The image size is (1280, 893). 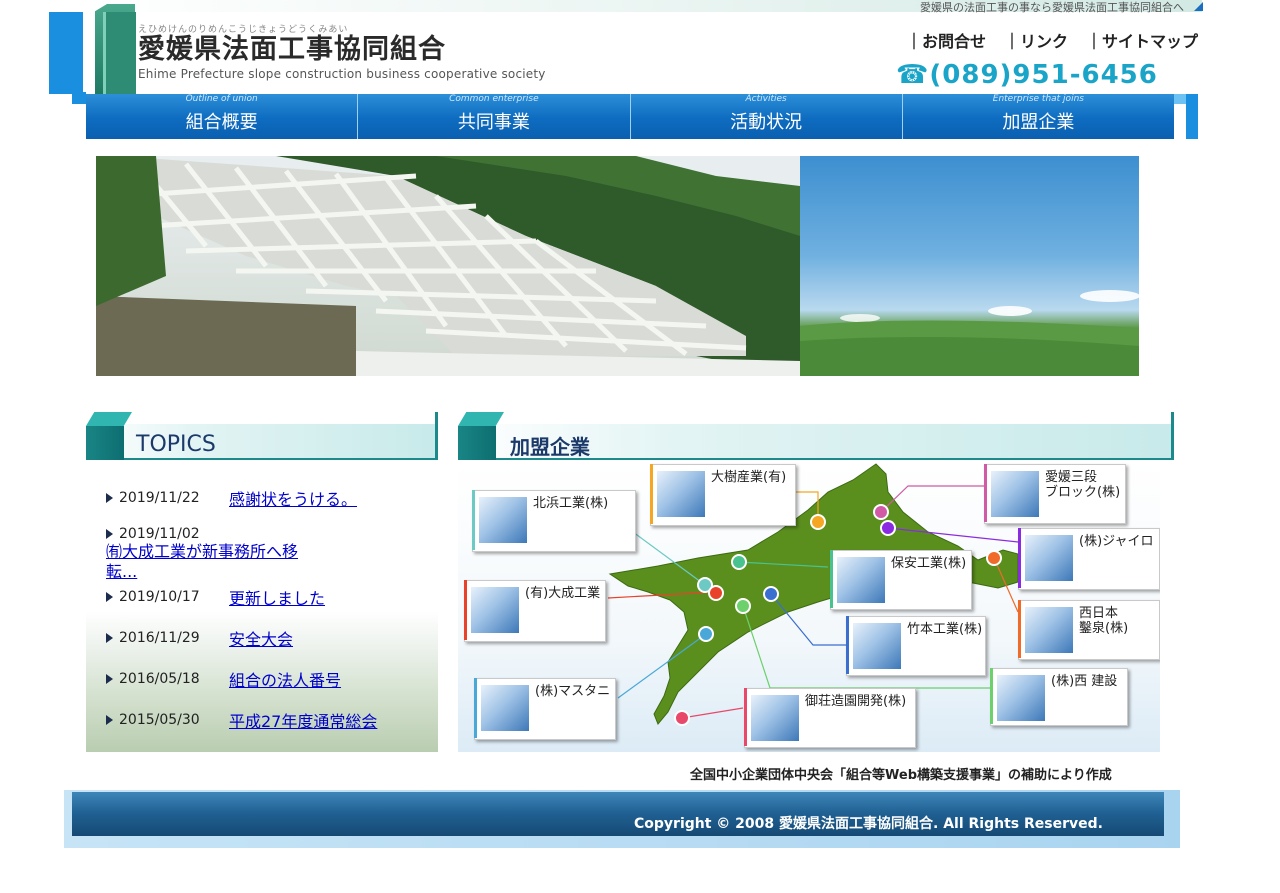 What do you see at coordinates (1055, 494) in the screenshot?
I see `member-card: 愛媛三段 ブロック(株)` at bounding box center [1055, 494].